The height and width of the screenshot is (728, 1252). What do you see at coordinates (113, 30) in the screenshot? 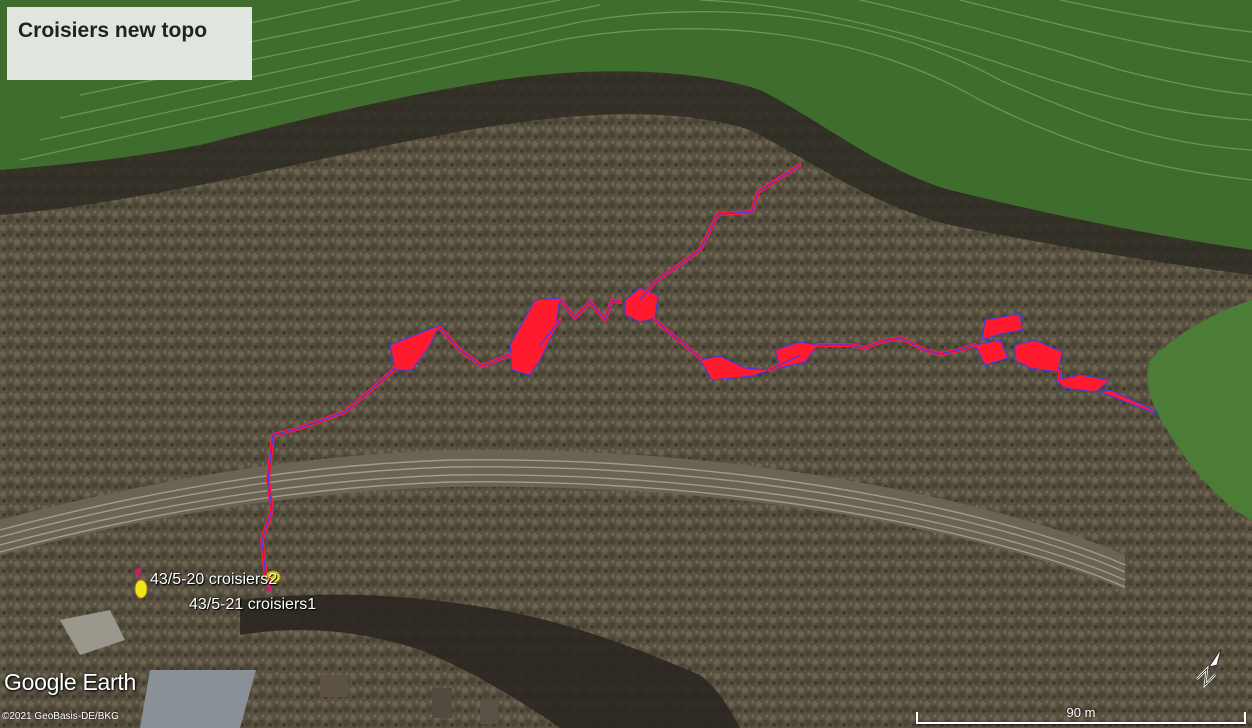
I see `map-title: Croisiers new topo` at bounding box center [113, 30].